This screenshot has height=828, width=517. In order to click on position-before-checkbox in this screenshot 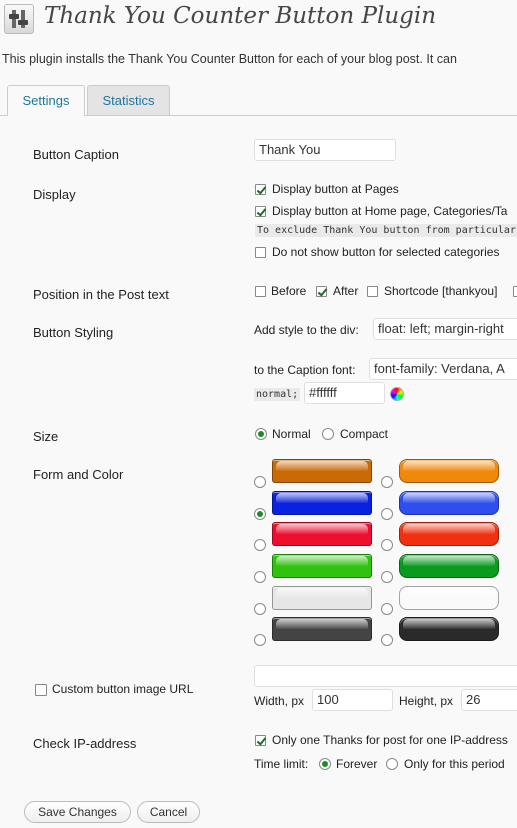, I will do `click(260, 291)`.